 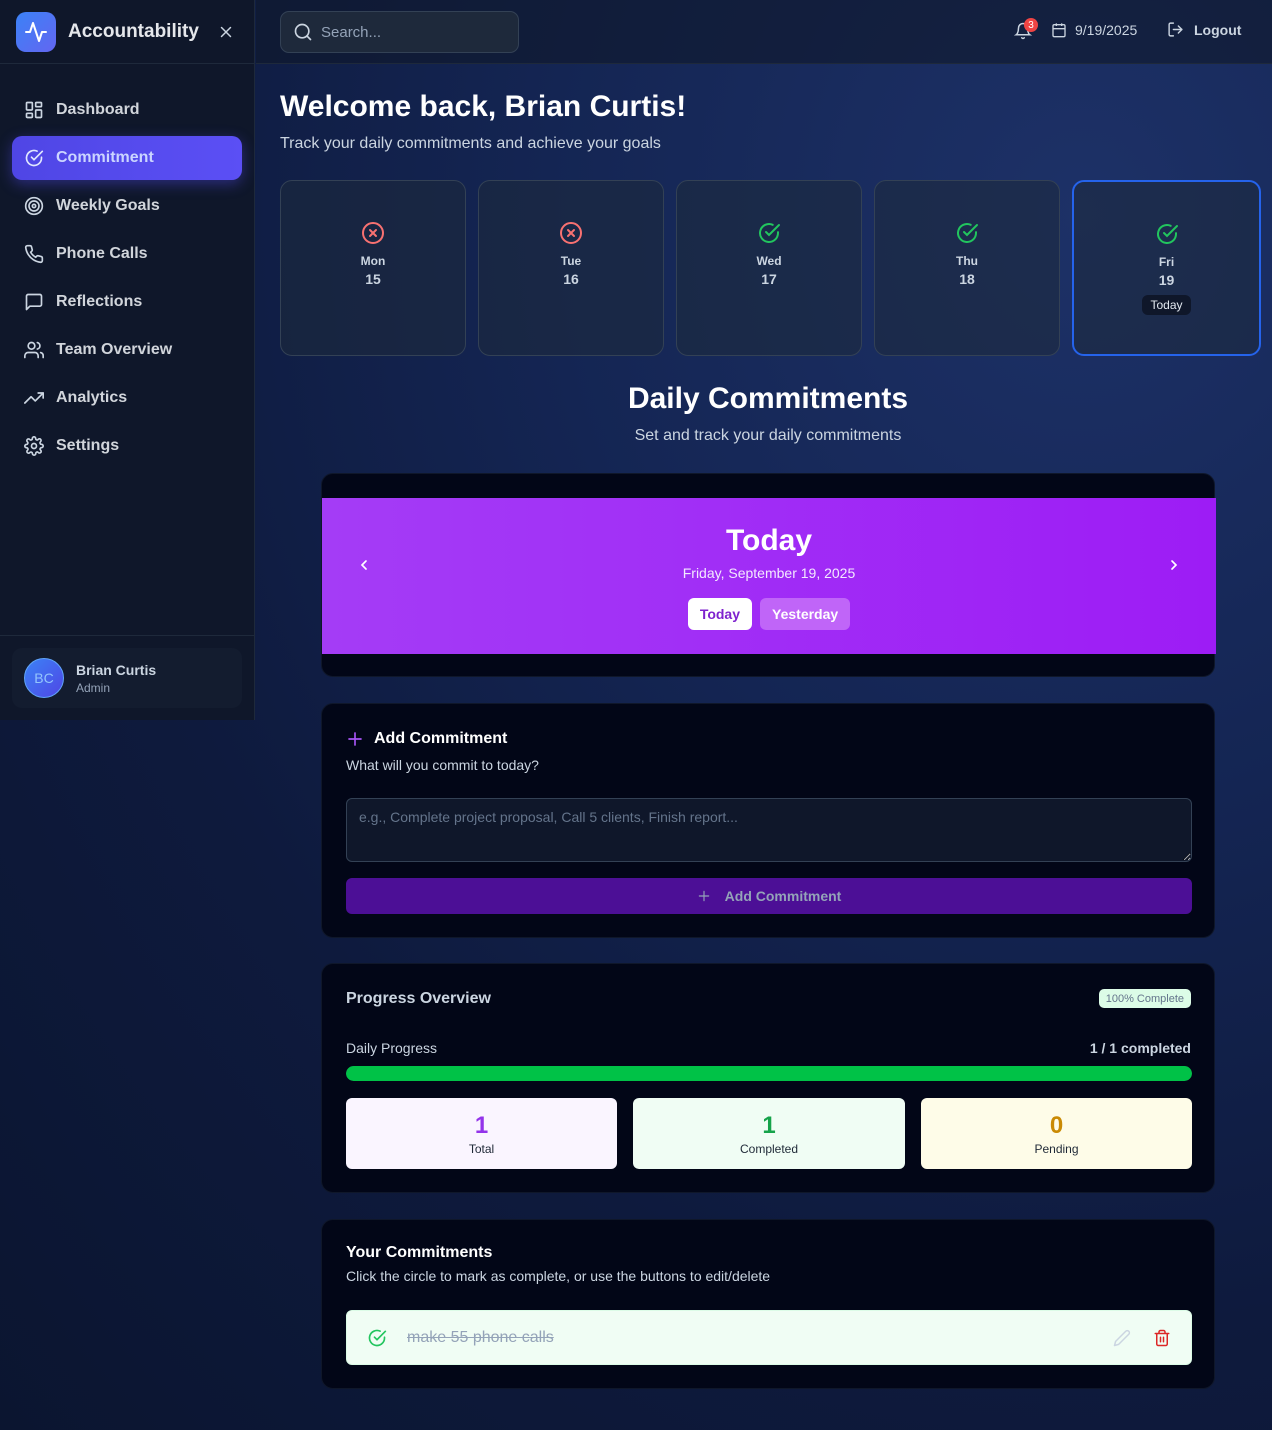 I want to click on yesterday-button: Yesterday, so click(x=805, y=614).